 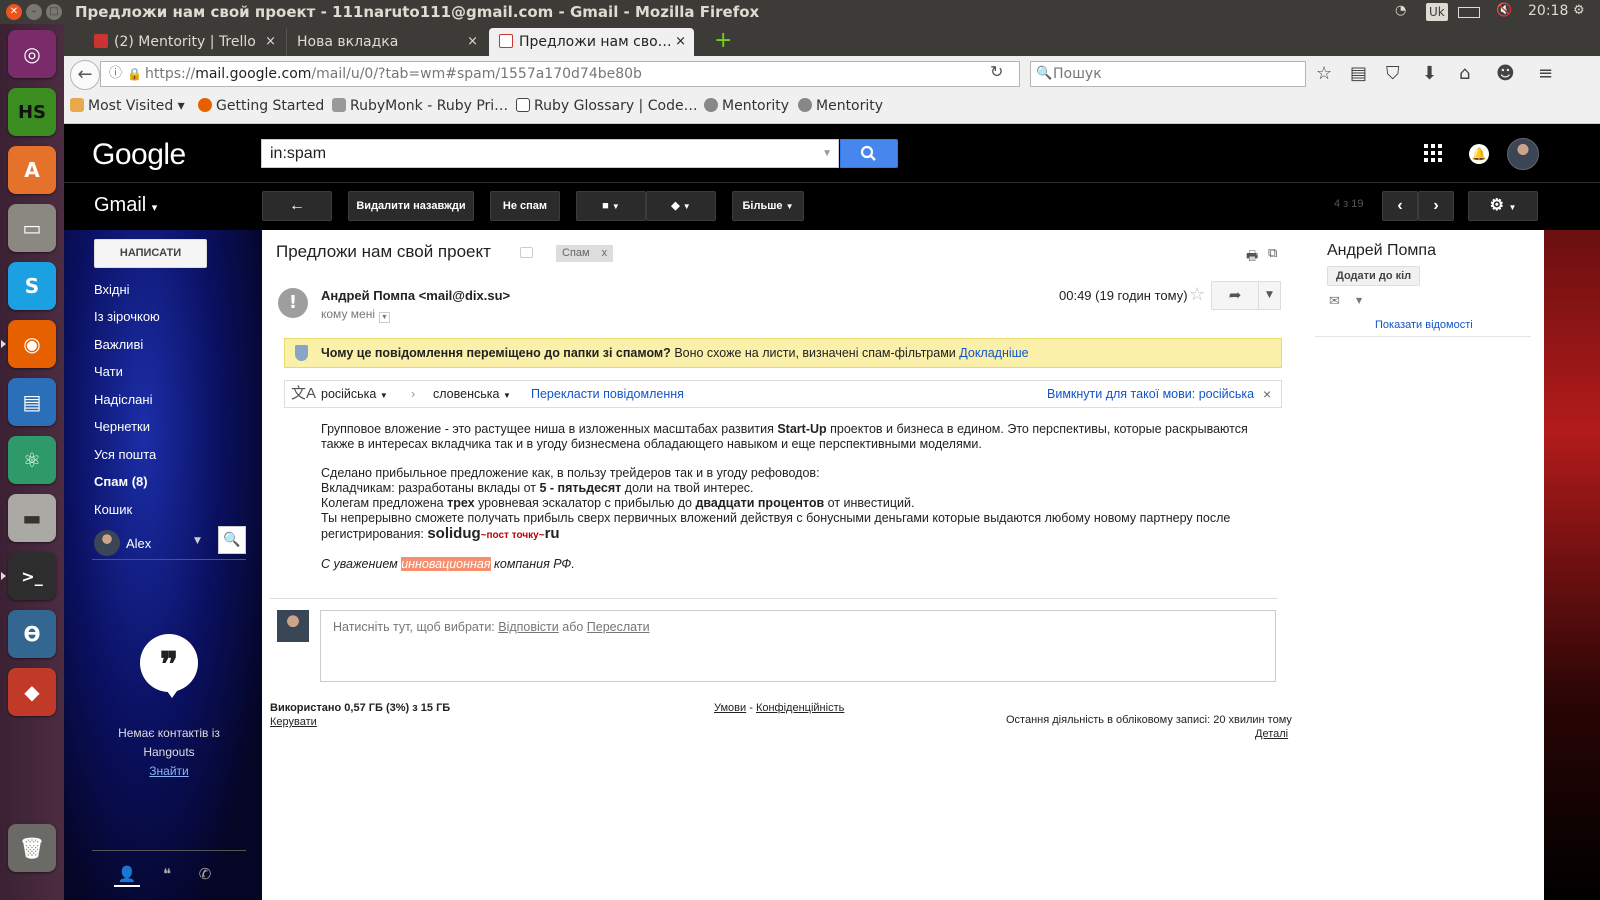 I want to click on nav-chats: Чати, so click(x=108, y=371).